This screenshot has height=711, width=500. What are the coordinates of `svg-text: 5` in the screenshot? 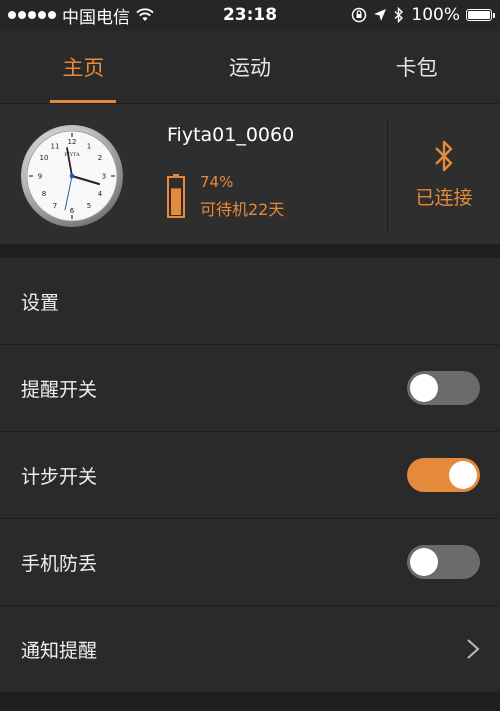 It's located at (89, 206).